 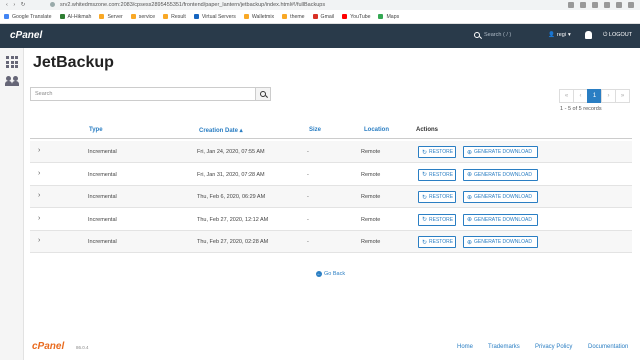 I want to click on footer-link-home: Home, so click(x=465, y=347).